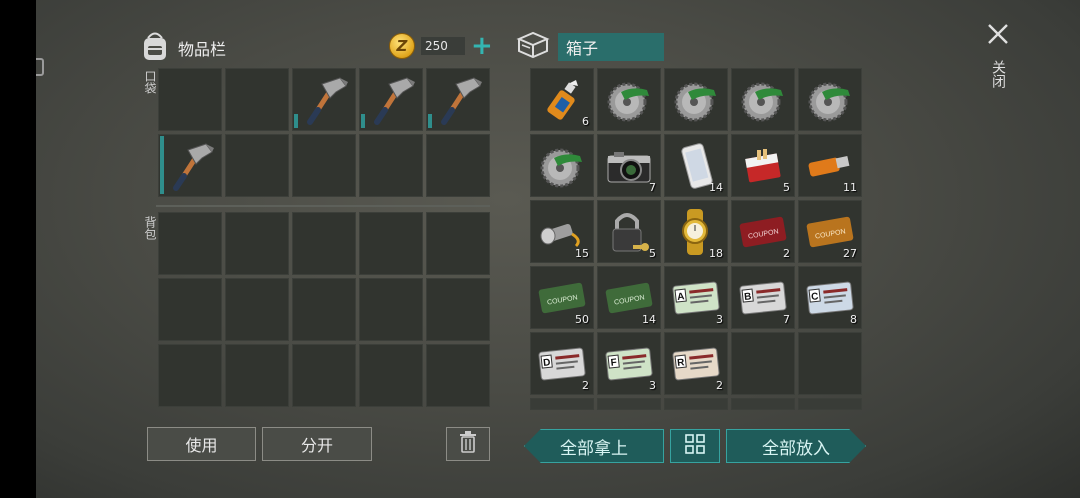 This screenshot has width=1080, height=498. I want to click on currency-value: 250, so click(443, 46).